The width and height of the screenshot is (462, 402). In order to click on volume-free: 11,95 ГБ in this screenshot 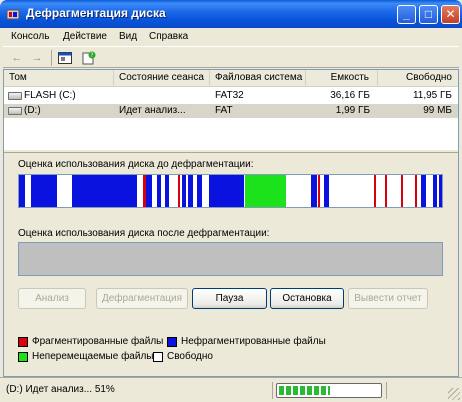, I will do `click(432, 95)`.